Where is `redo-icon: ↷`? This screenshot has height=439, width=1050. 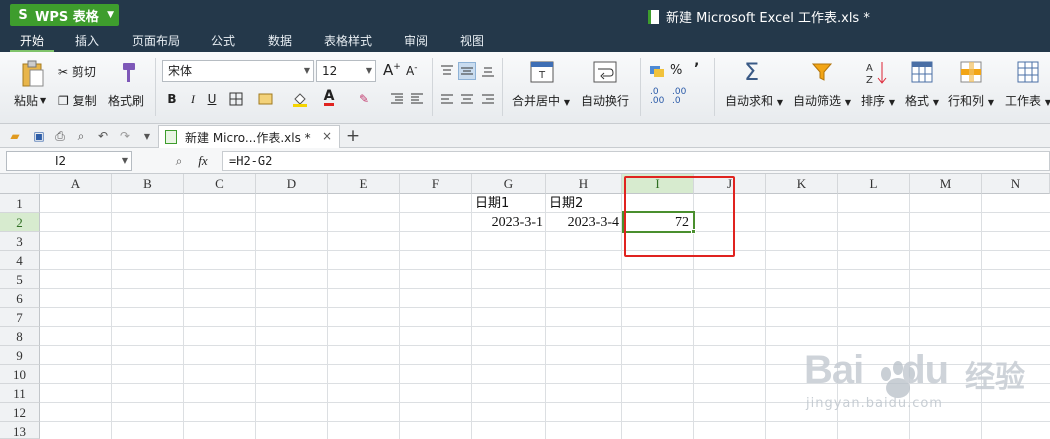 redo-icon: ↷ is located at coordinates (125, 136).